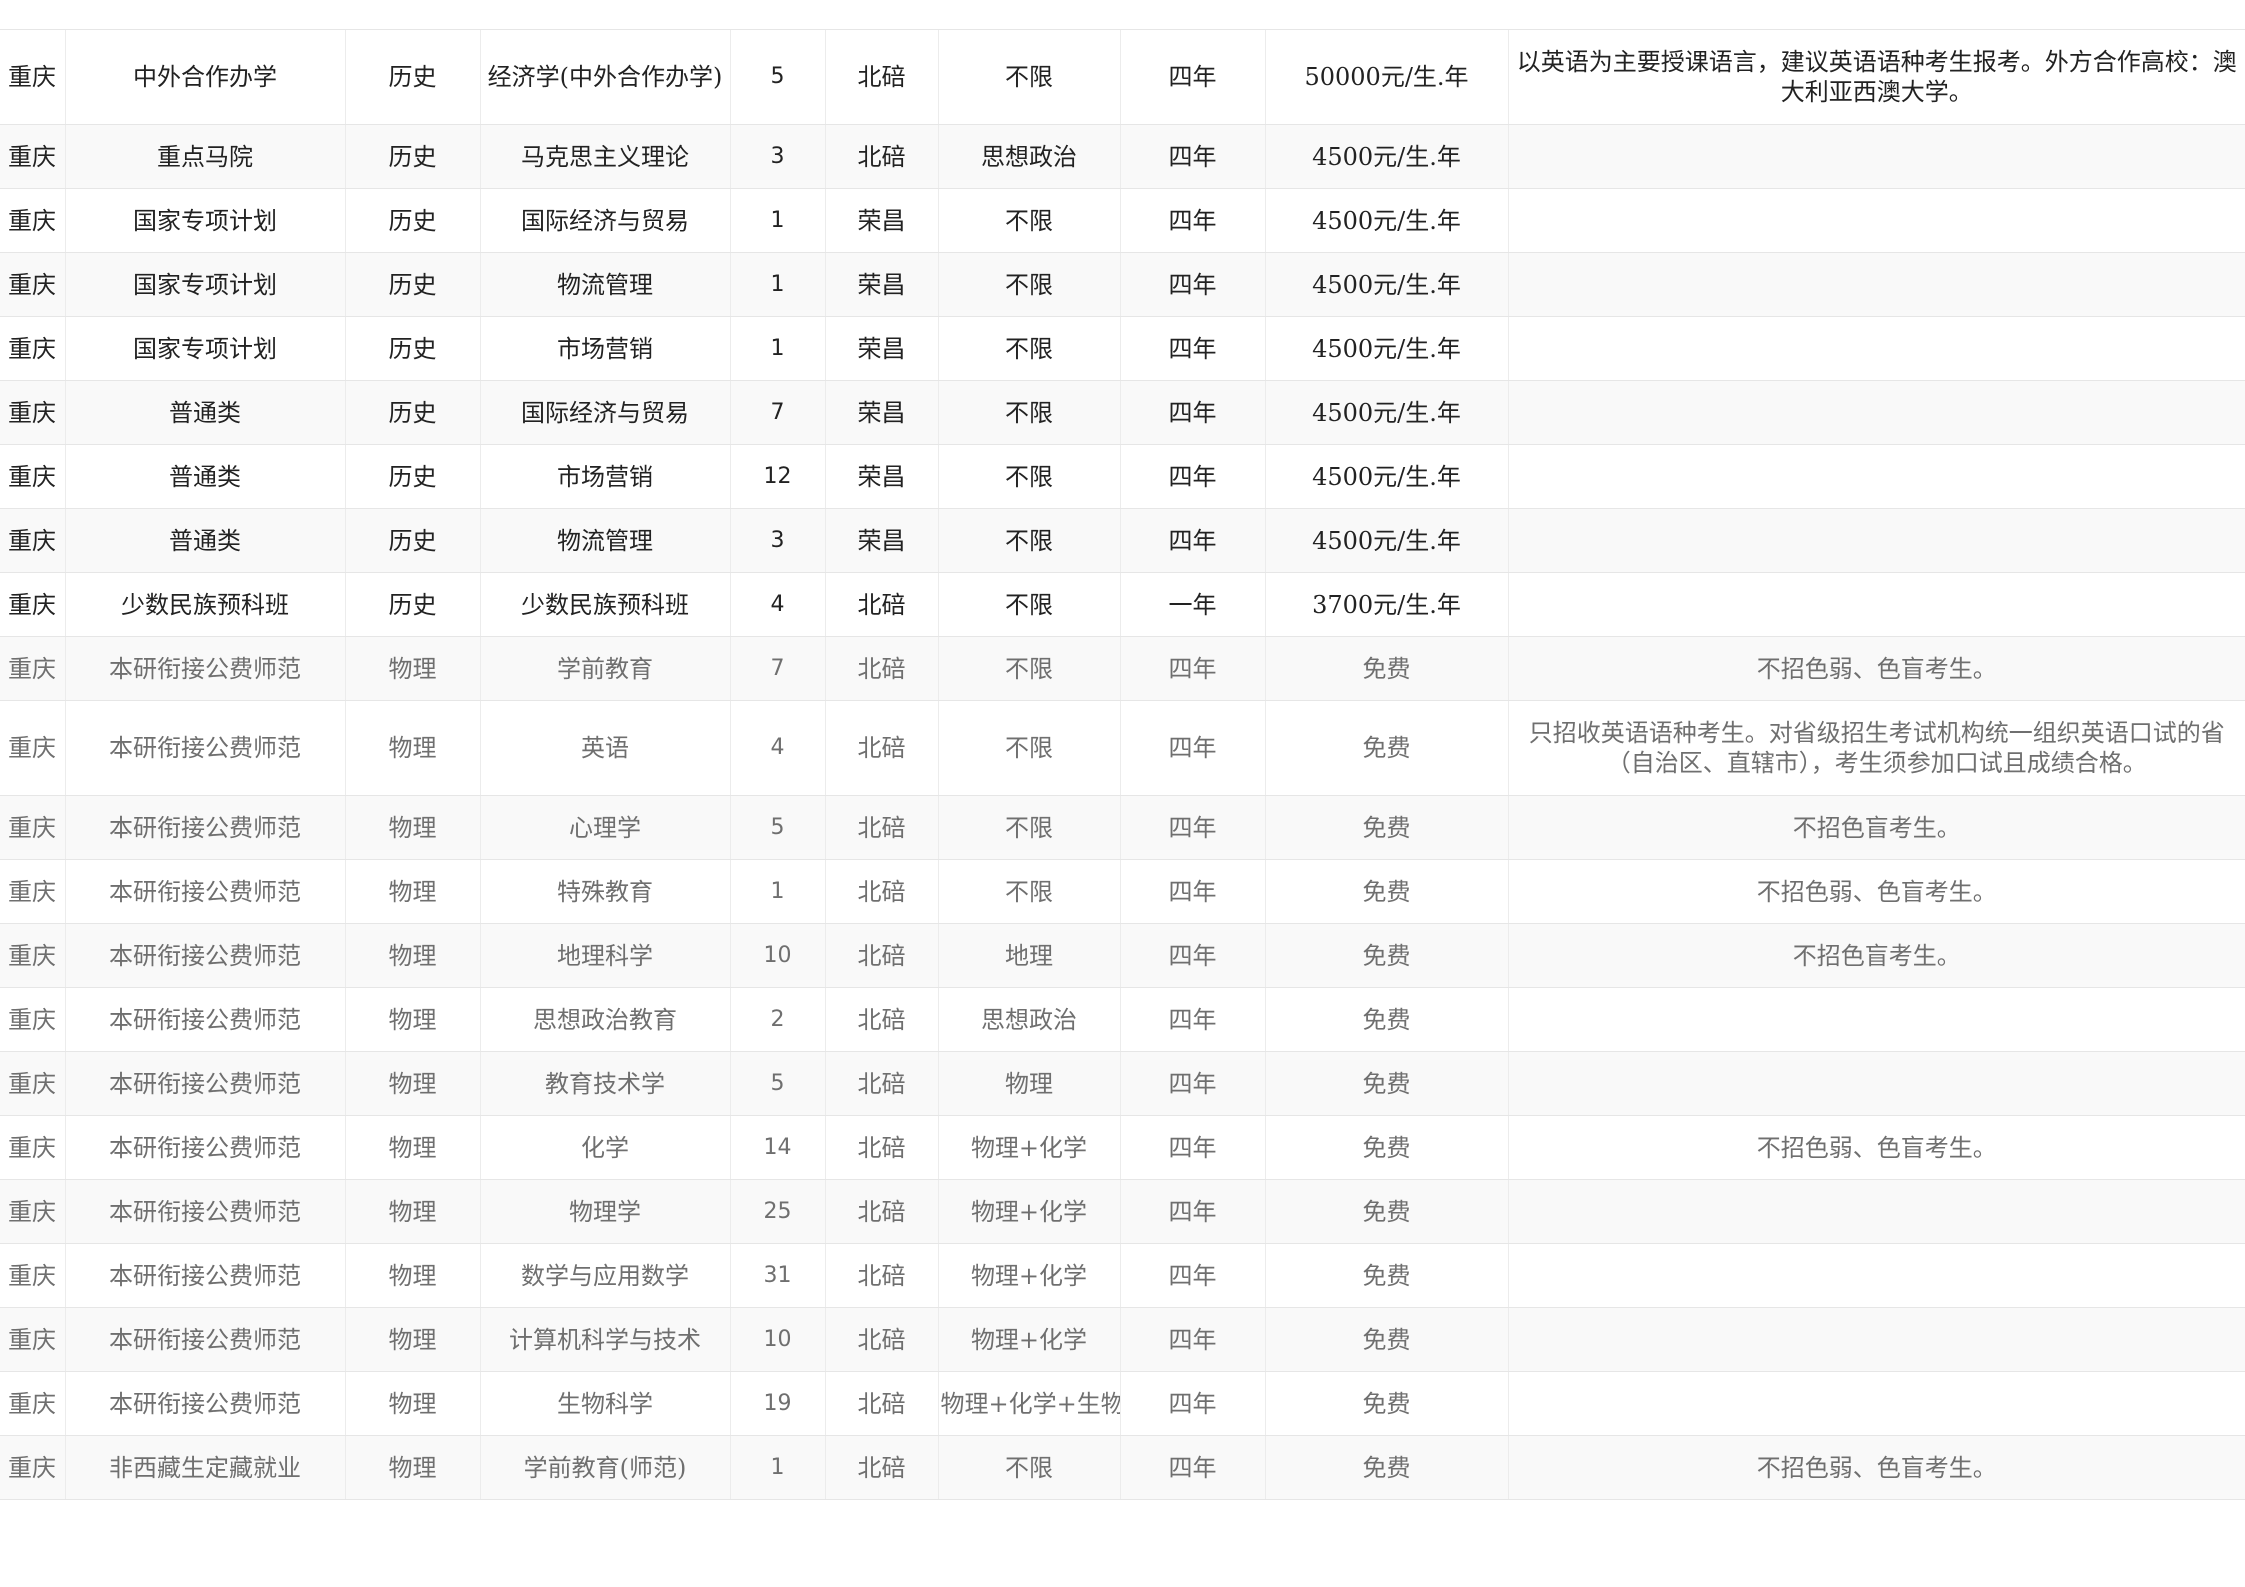  I want to click on quota-cell: 10, so click(777, 955).